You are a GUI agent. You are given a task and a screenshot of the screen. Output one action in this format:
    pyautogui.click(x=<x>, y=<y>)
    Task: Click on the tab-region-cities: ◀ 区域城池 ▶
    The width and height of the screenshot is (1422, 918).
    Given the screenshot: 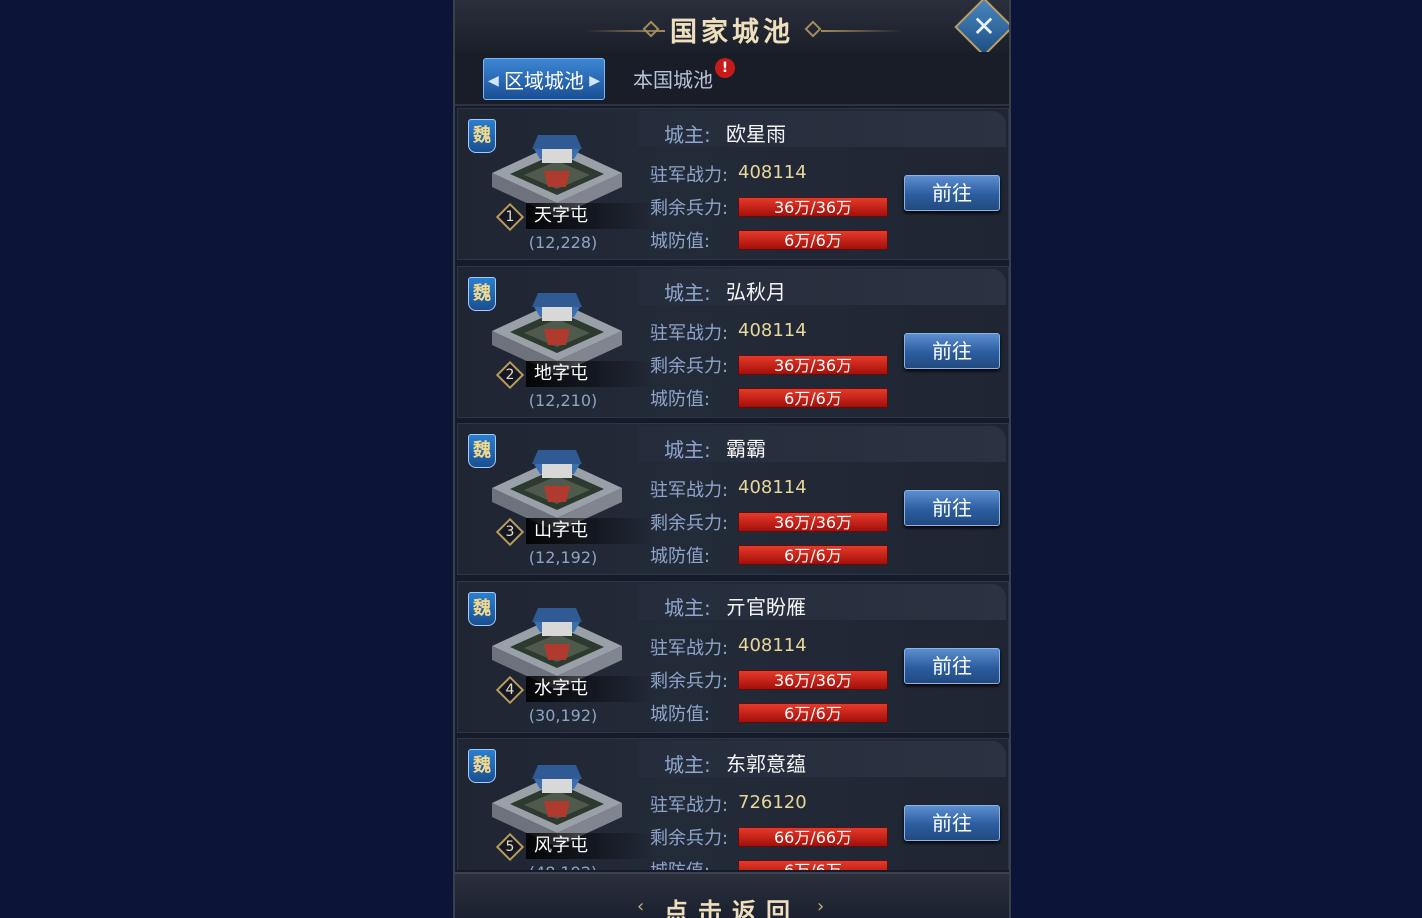 What is the action you would take?
    pyautogui.click(x=544, y=79)
    